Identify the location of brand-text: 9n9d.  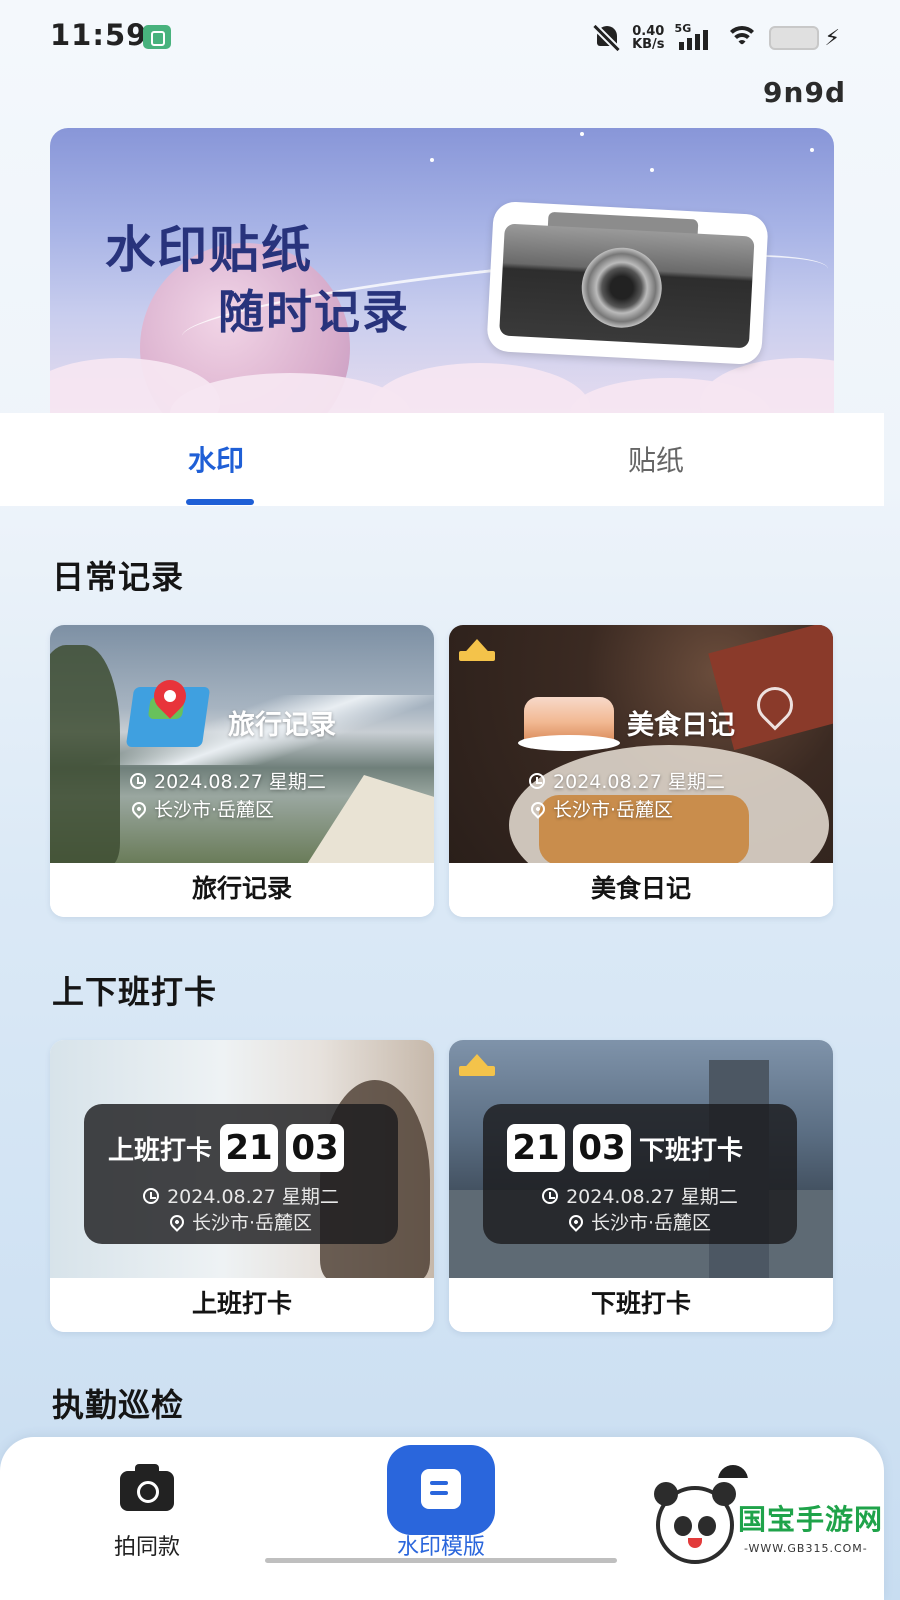
(804, 92).